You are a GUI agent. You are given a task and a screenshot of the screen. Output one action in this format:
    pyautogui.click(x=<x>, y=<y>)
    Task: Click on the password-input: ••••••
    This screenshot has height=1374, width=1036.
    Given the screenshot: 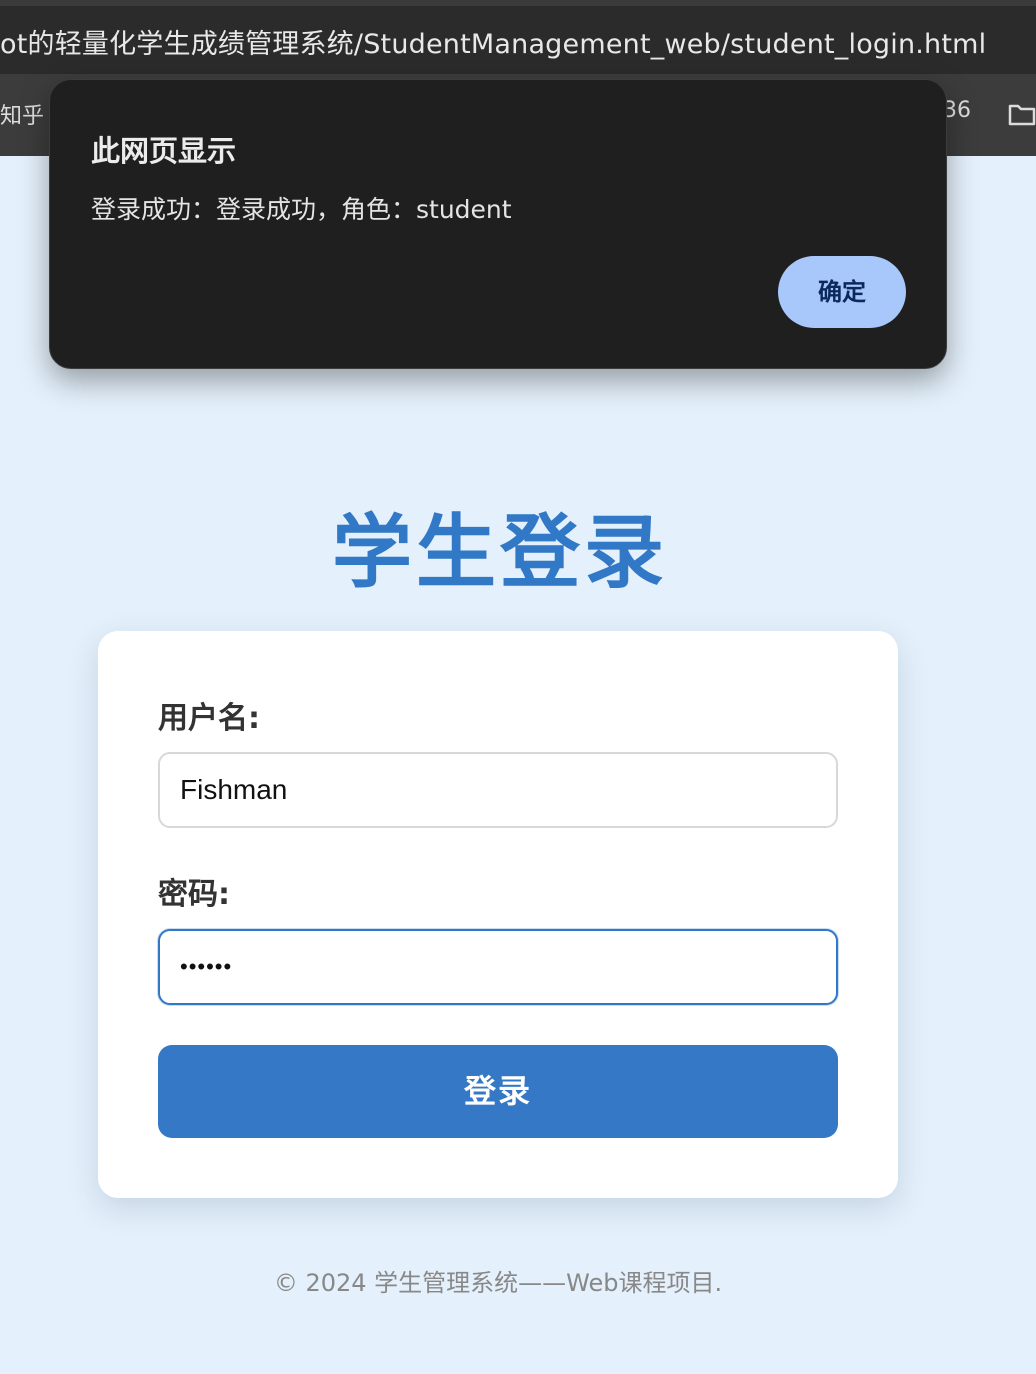 What is the action you would take?
    pyautogui.click(x=498, y=967)
    